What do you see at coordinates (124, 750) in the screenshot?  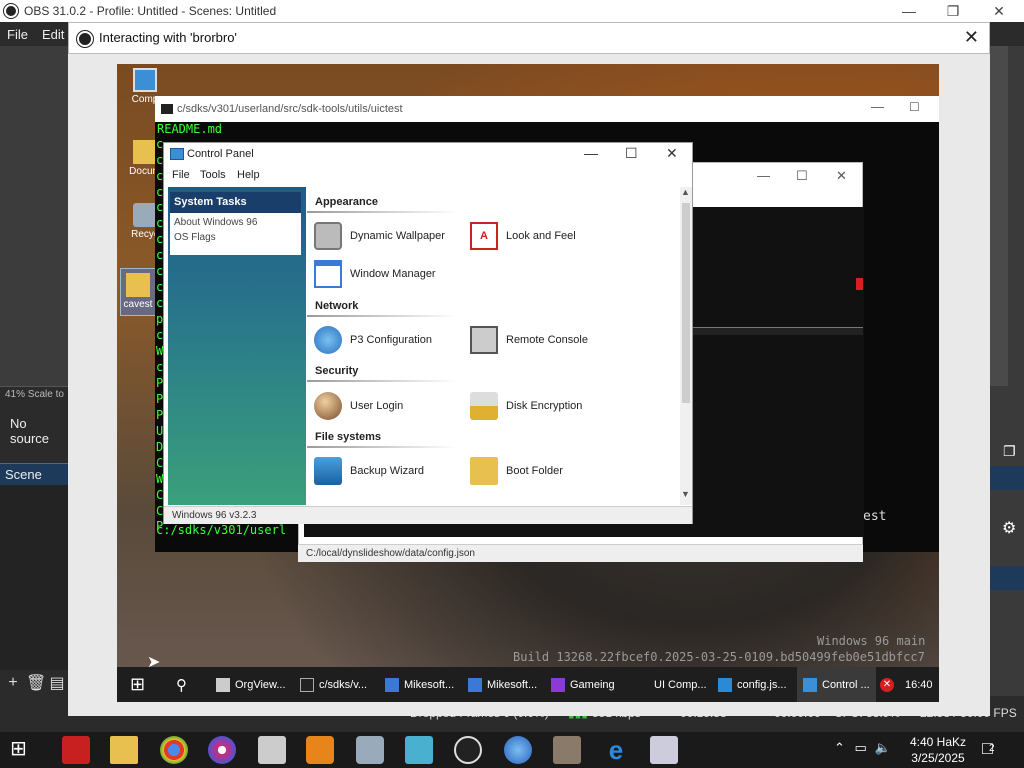 I see `file-explorer-icon` at bounding box center [124, 750].